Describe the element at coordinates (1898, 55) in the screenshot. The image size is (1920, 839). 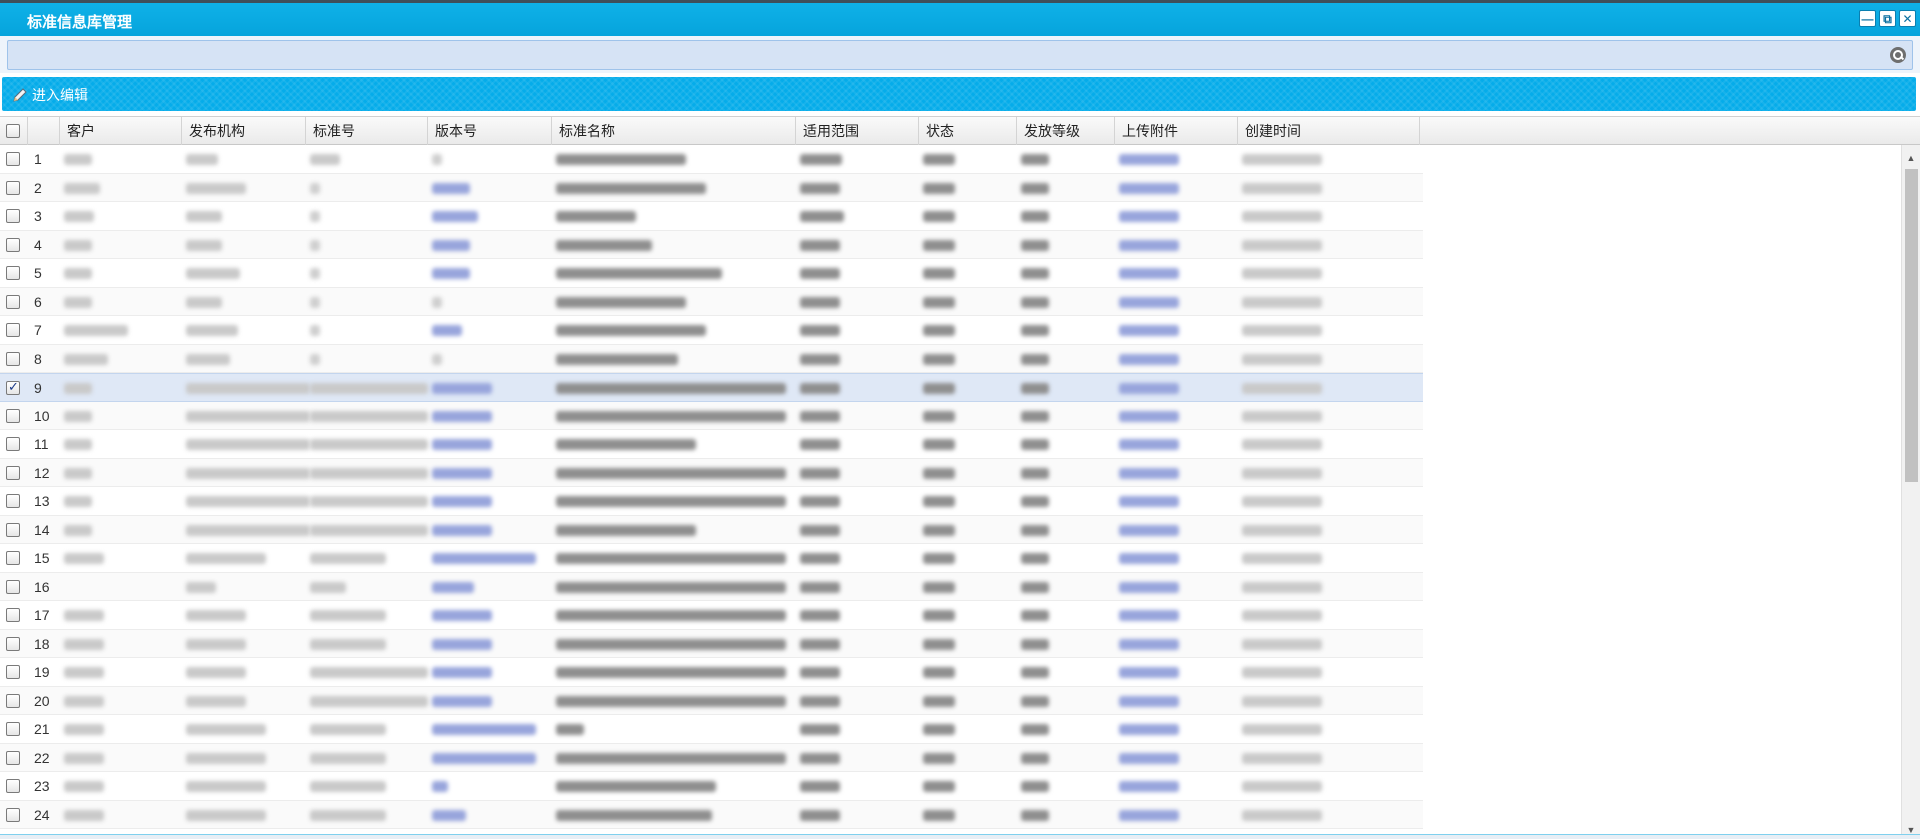
I see `search-icon` at that location.